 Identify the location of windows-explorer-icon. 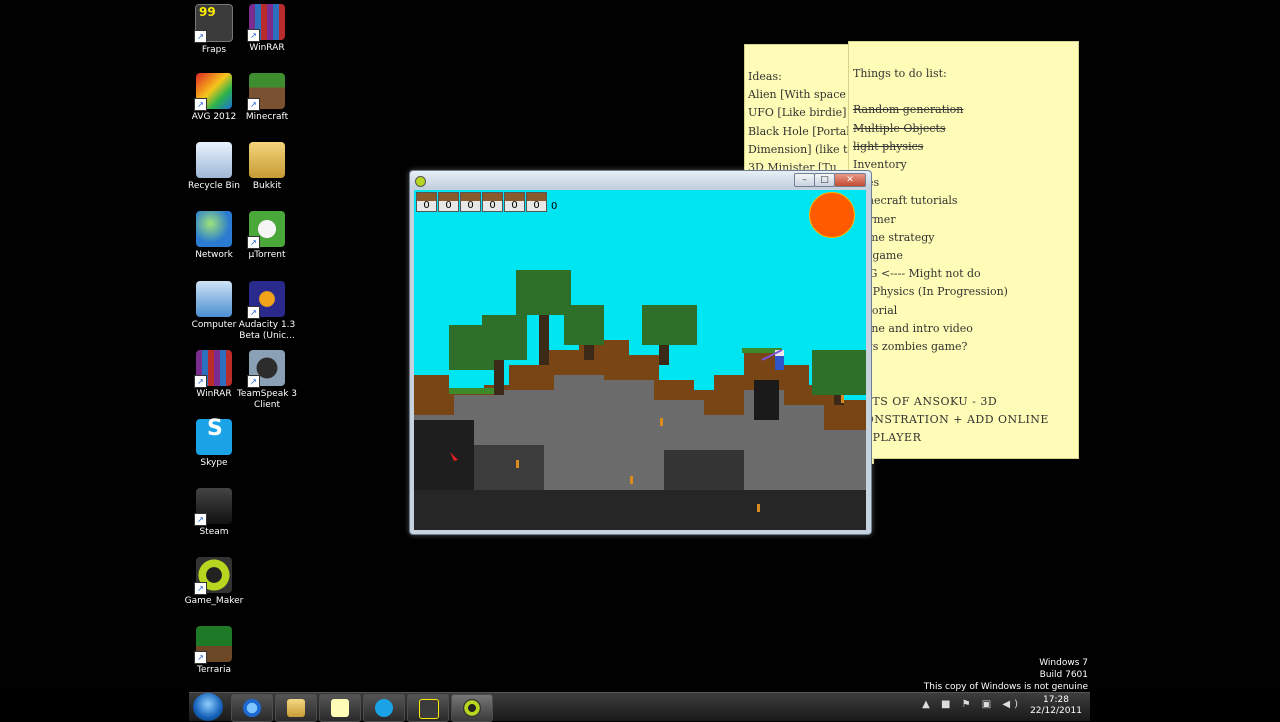
(296, 708).